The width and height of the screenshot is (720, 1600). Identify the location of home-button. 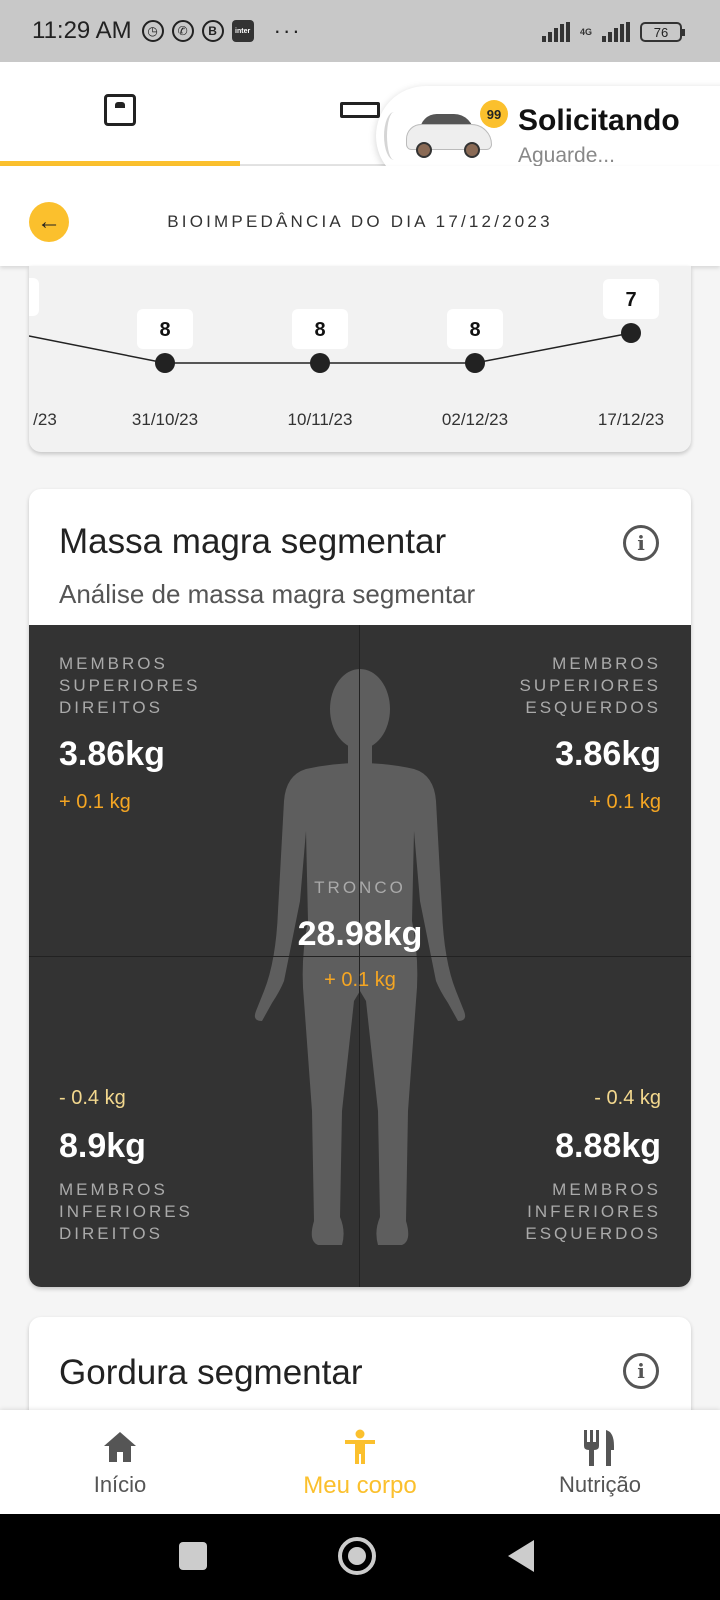
(357, 1556).